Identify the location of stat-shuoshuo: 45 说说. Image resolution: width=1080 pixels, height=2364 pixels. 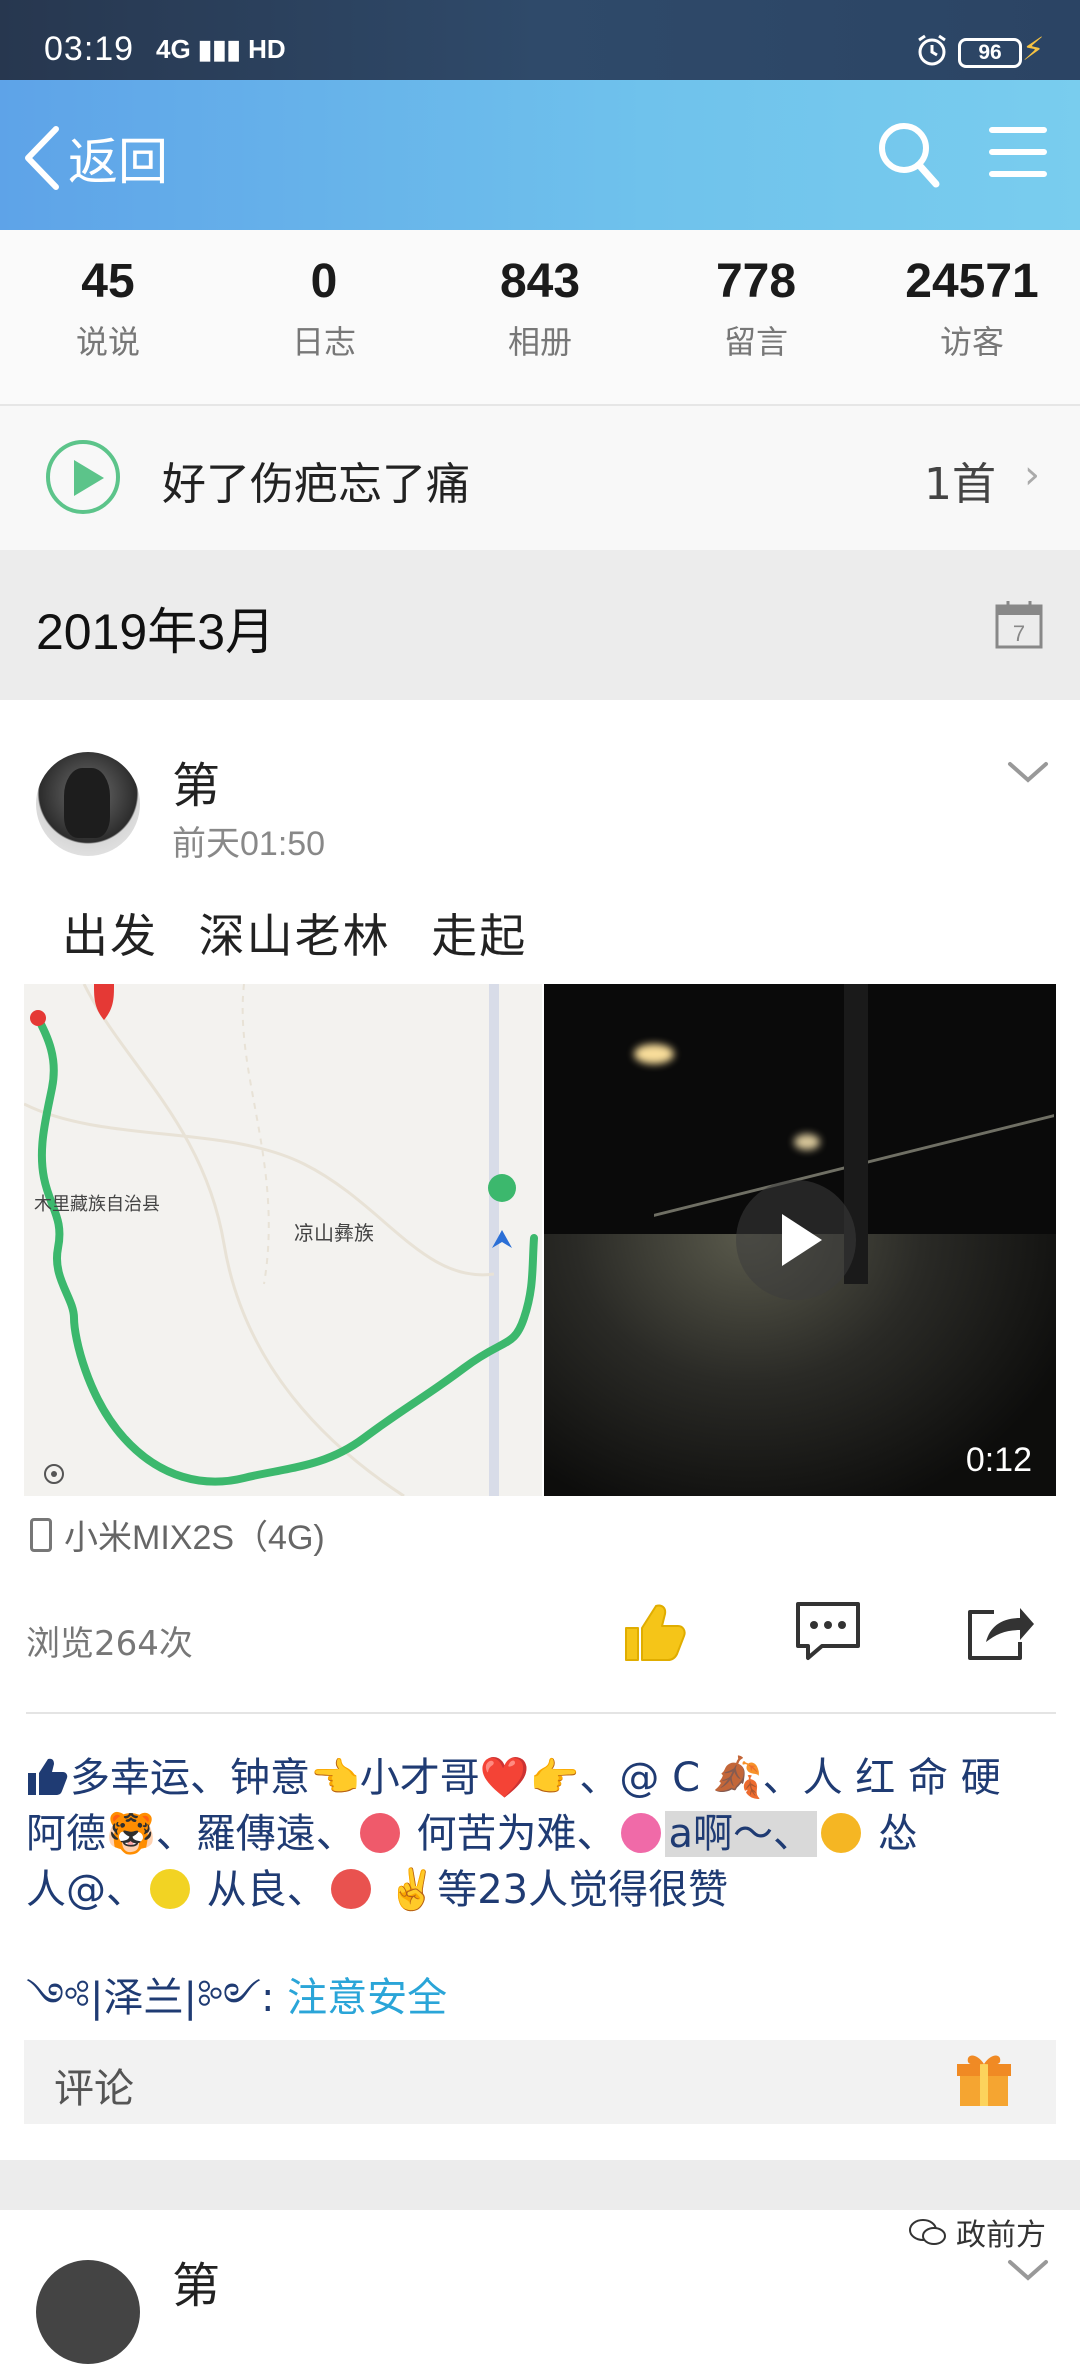
(108, 317).